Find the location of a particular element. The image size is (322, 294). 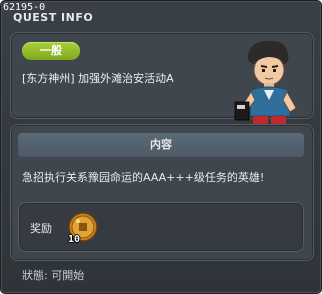

quest-status: 狀態: 可開始 is located at coordinates (53, 275).